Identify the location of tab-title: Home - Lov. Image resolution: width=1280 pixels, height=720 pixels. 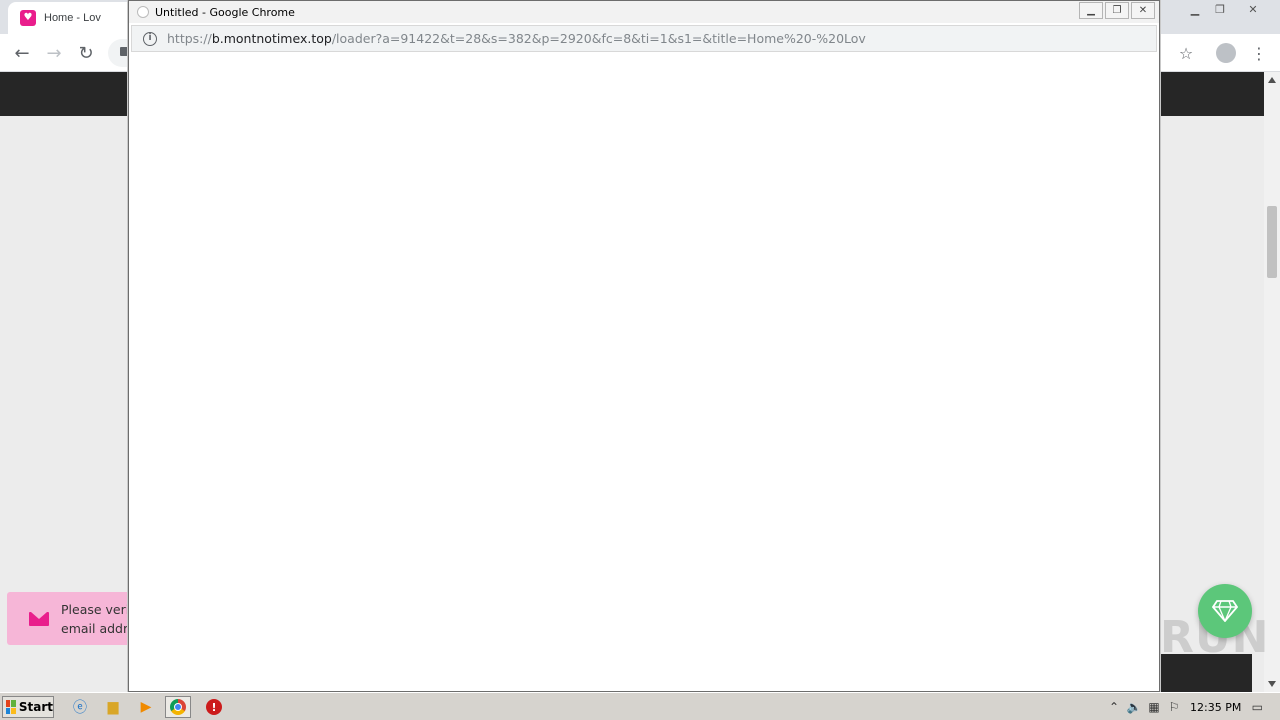
(72, 18).